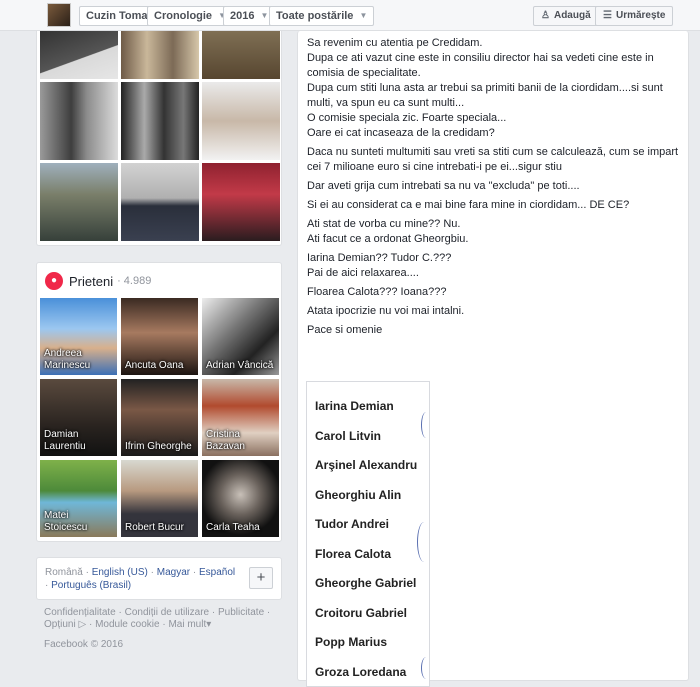 This screenshot has height=687, width=700. I want to click on friend-tile: Robert Bucur, so click(159, 498).